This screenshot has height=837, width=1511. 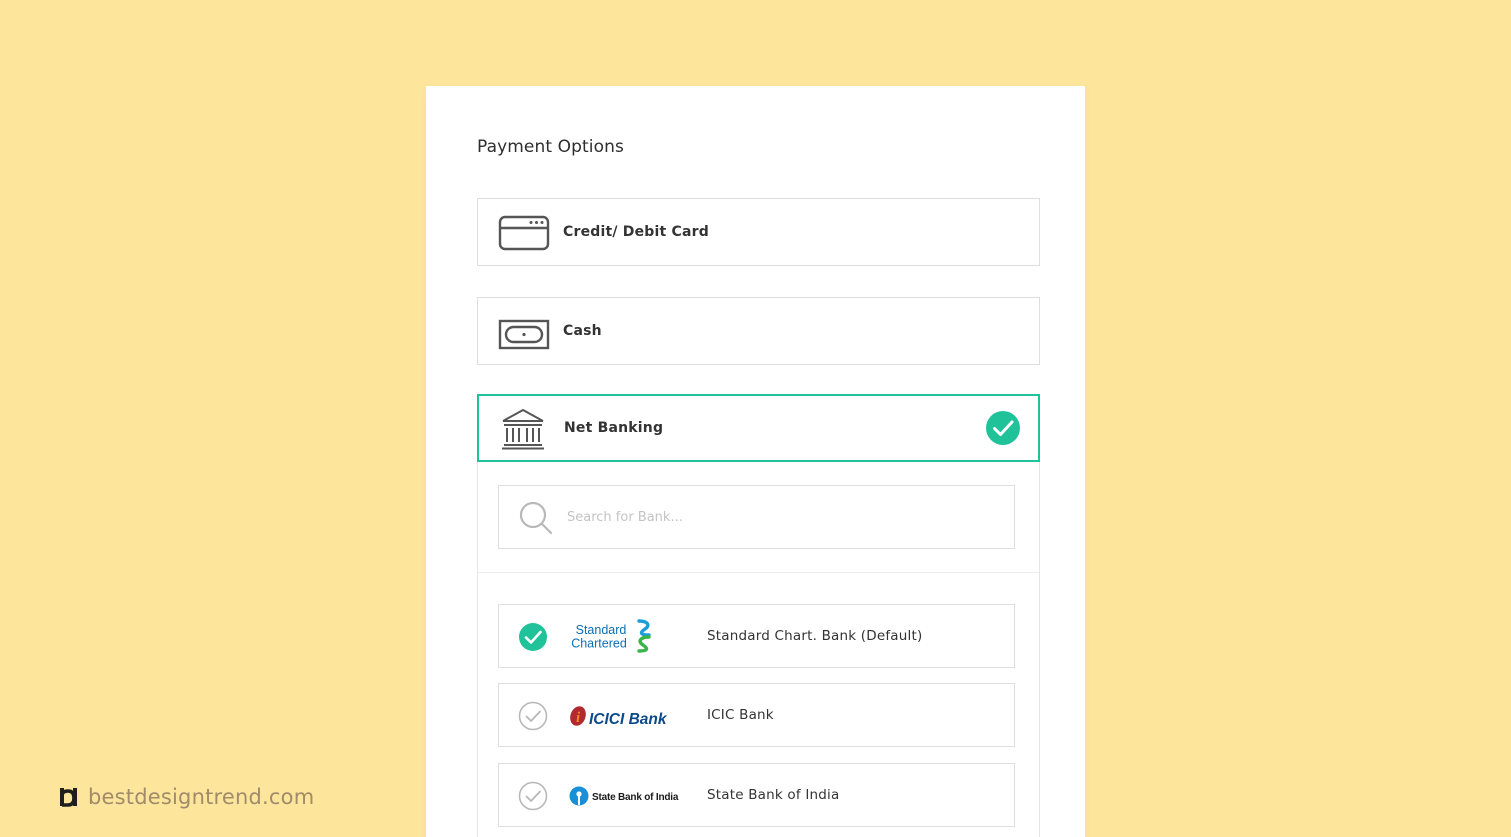 I want to click on bank-name: State Bank of India, so click(x=773, y=795).